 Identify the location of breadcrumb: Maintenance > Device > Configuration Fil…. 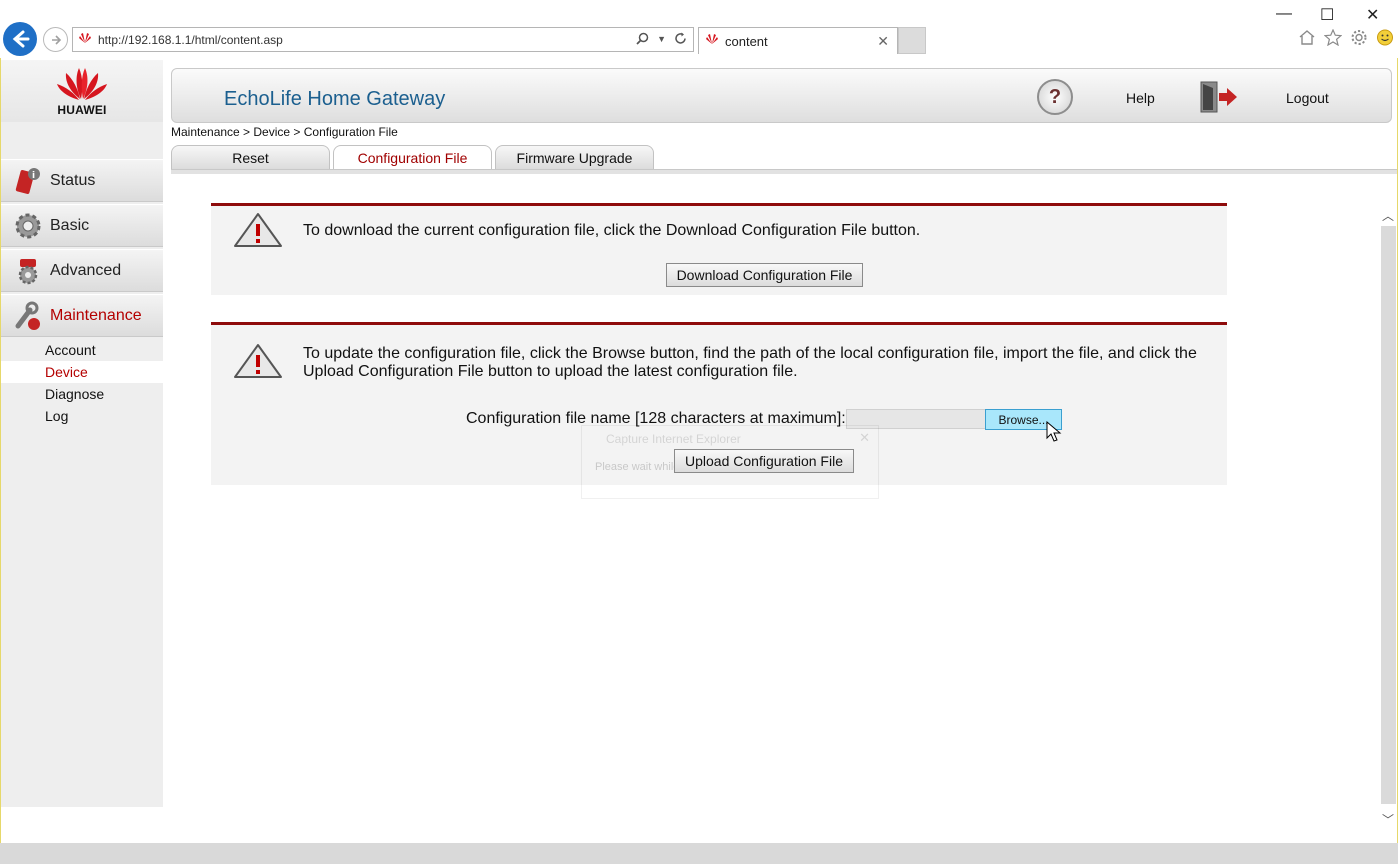
(284, 132).